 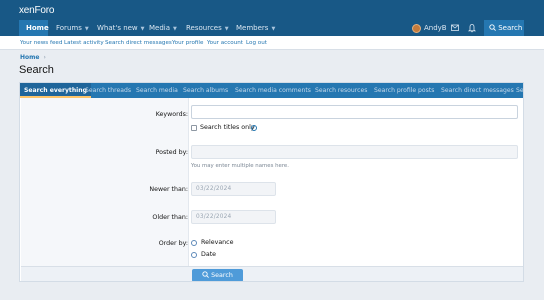 I want to click on site-header: xenForo, so click(x=272, y=10).